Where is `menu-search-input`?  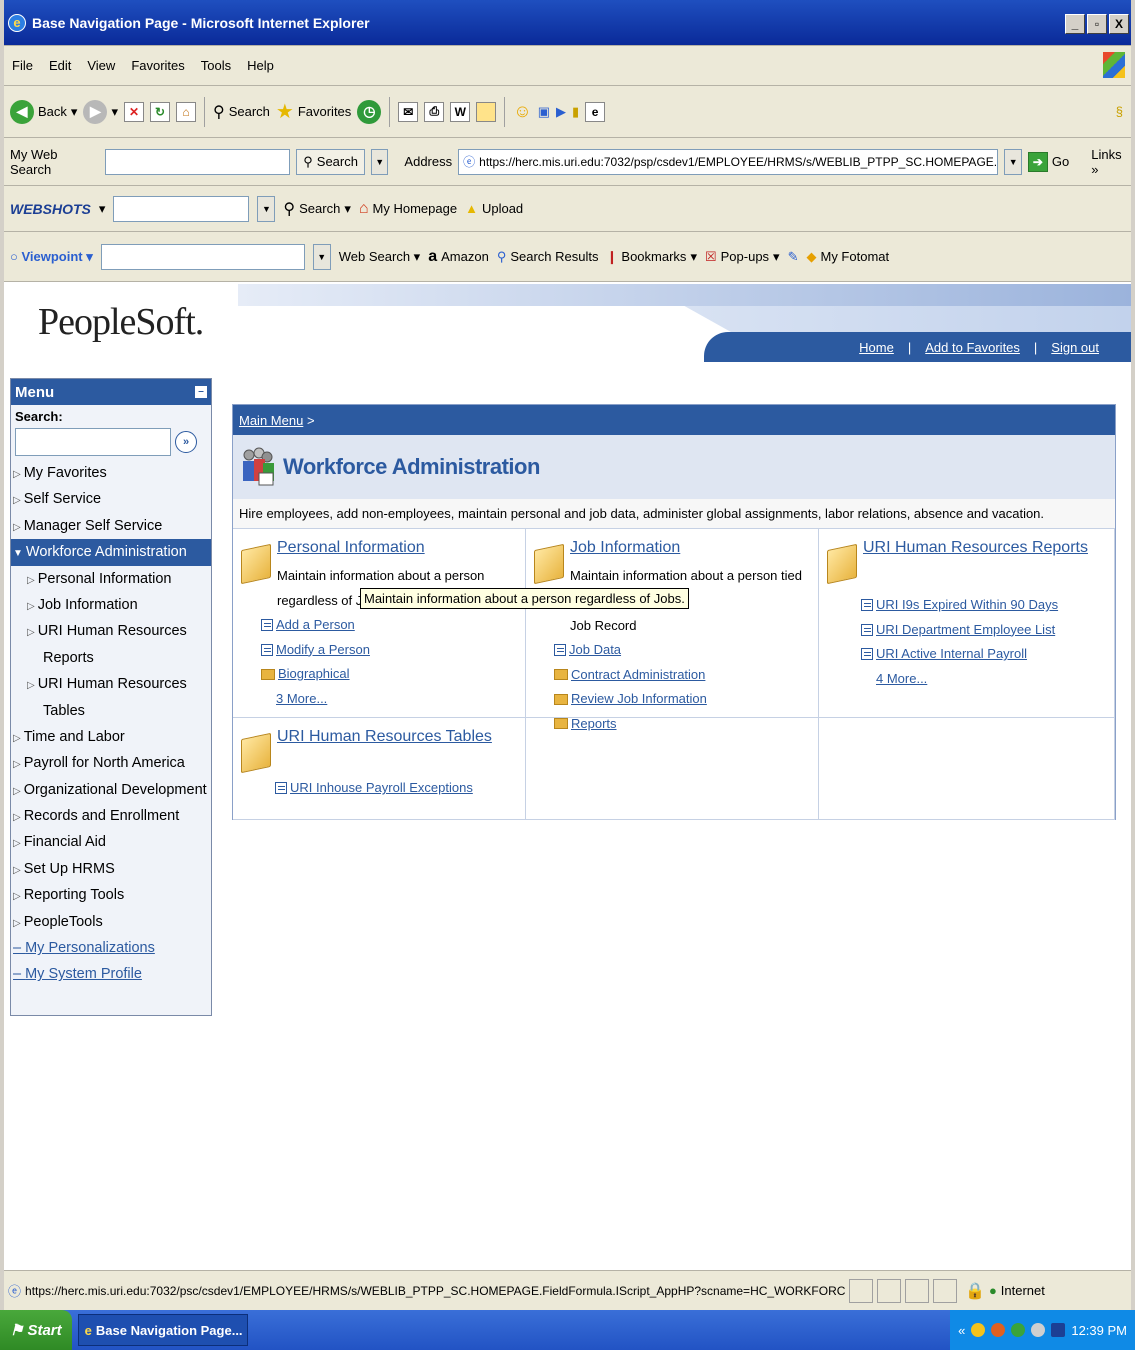
menu-search-input is located at coordinates (93, 442).